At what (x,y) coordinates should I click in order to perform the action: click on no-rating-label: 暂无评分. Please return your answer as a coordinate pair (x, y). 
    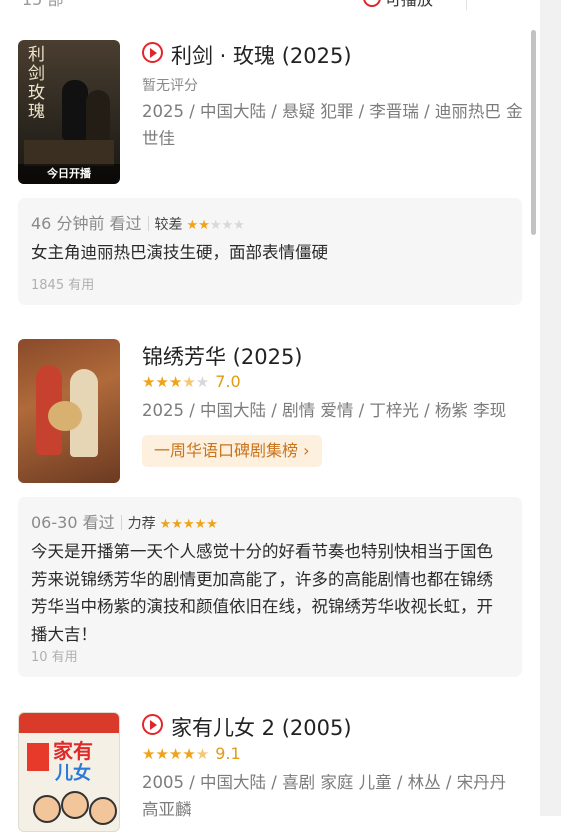
    Looking at the image, I should click on (170, 86).